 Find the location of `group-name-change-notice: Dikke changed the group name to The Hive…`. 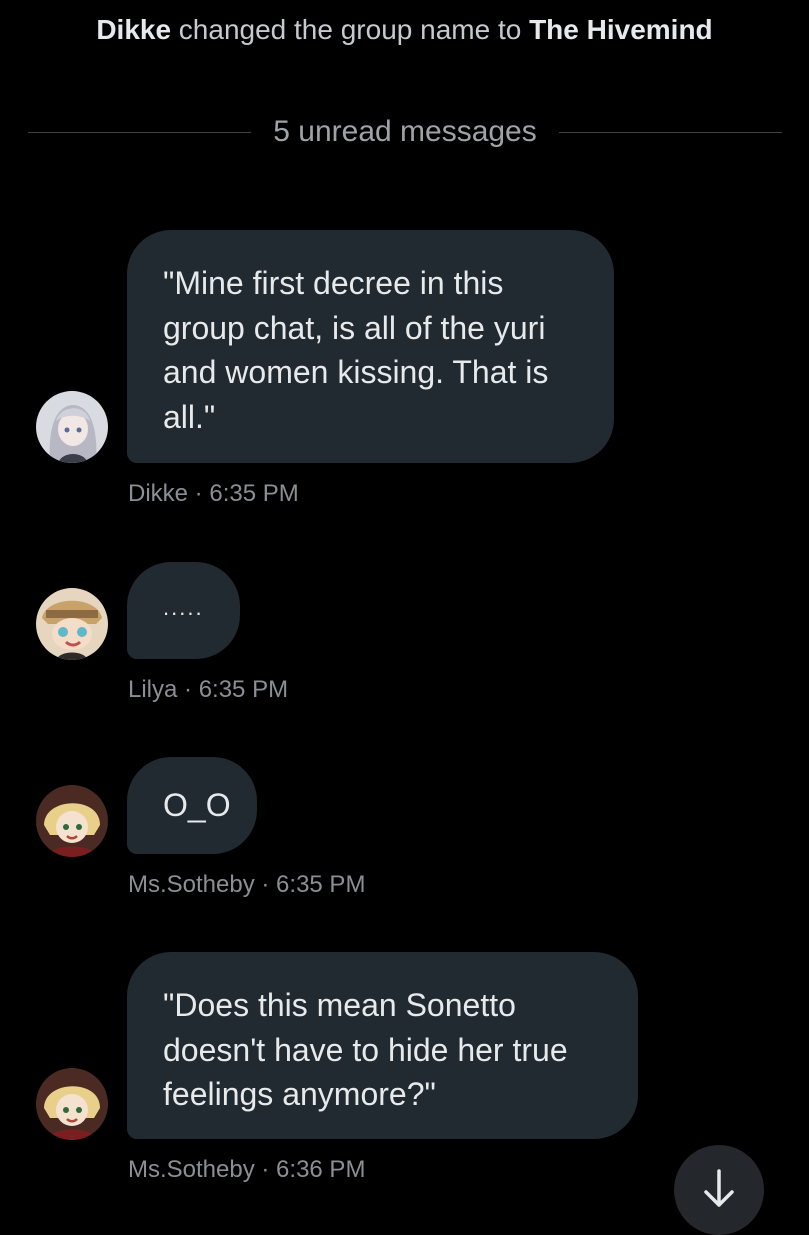

group-name-change-notice: Dikke changed the group name to The Hive… is located at coordinates (404, 30).